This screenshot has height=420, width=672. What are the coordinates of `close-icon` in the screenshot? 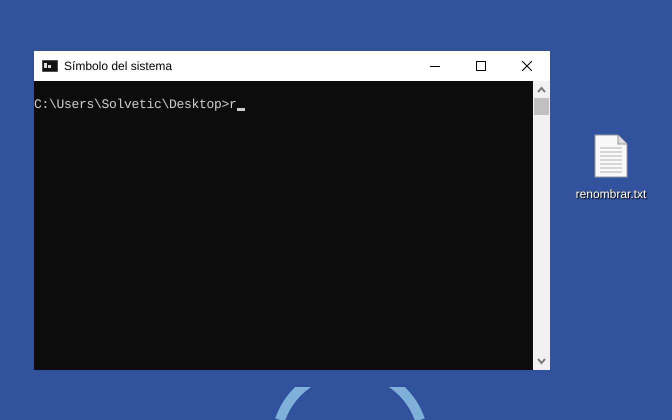 It's located at (527, 66).